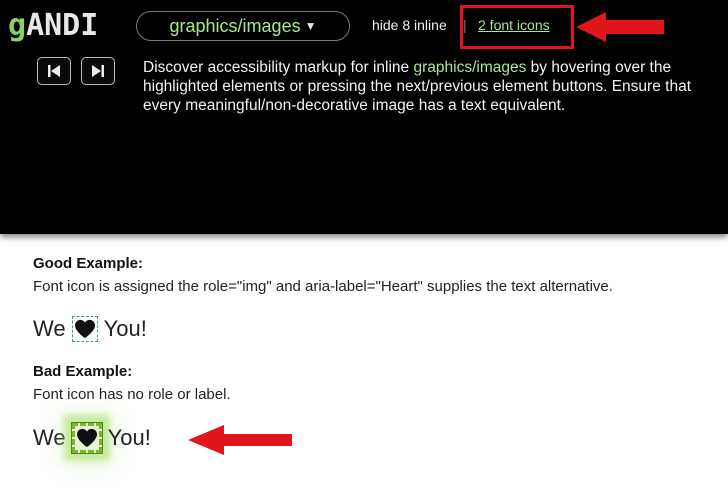 The width and height of the screenshot is (728, 502). I want to click on caret-down-icon: ▼, so click(310, 26).